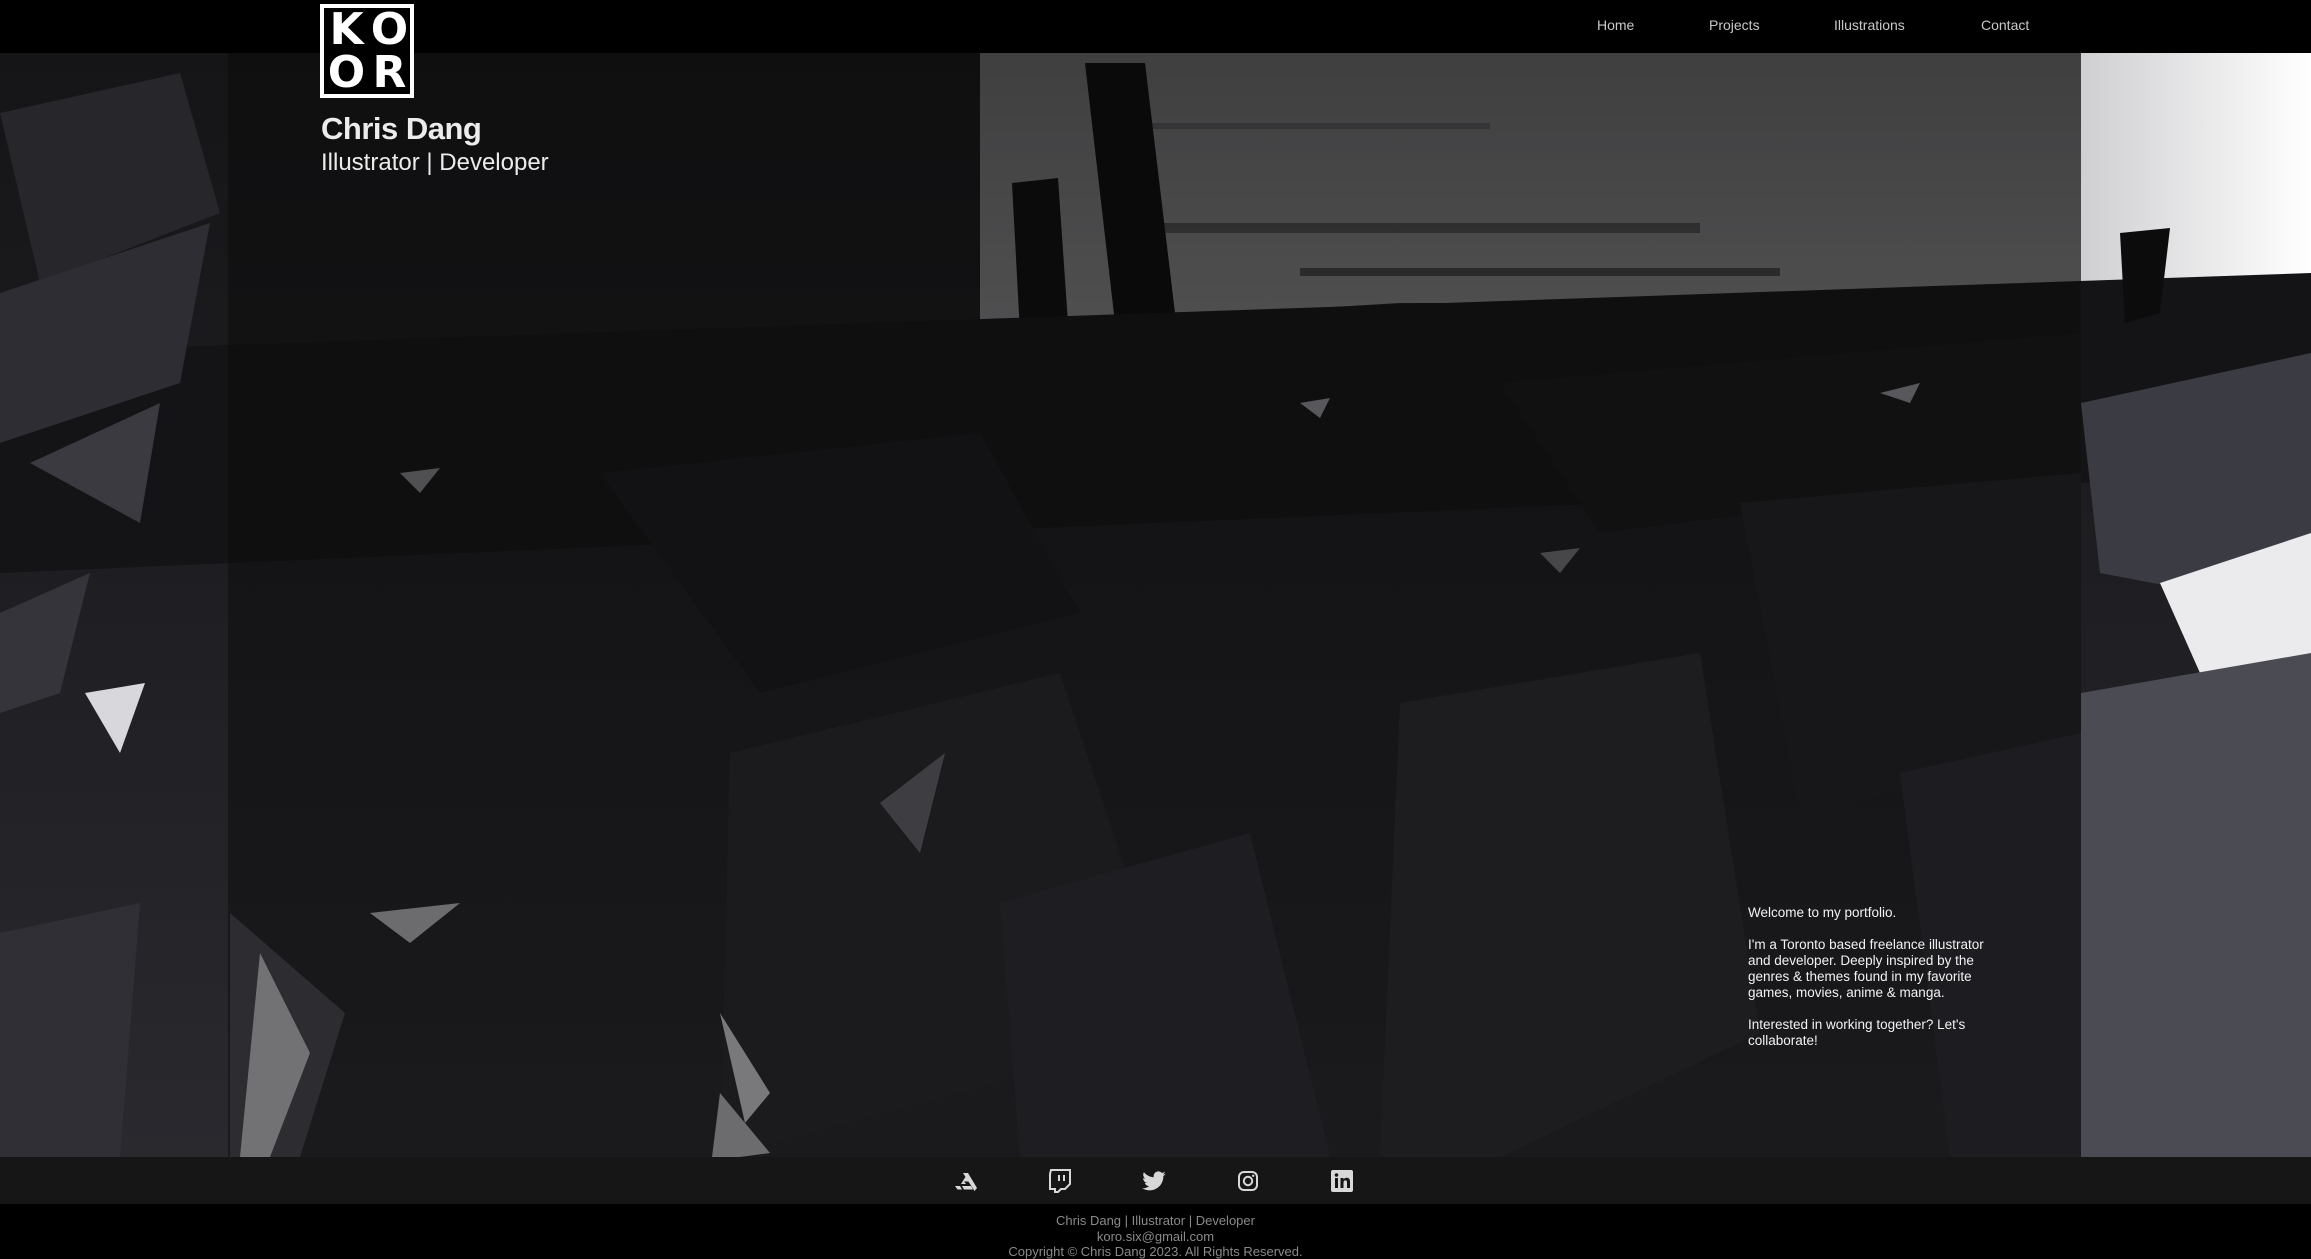 The width and height of the screenshot is (2311, 1259). Describe the element at coordinates (1615, 25) in the screenshot. I see `nav-home-link: Home` at that location.